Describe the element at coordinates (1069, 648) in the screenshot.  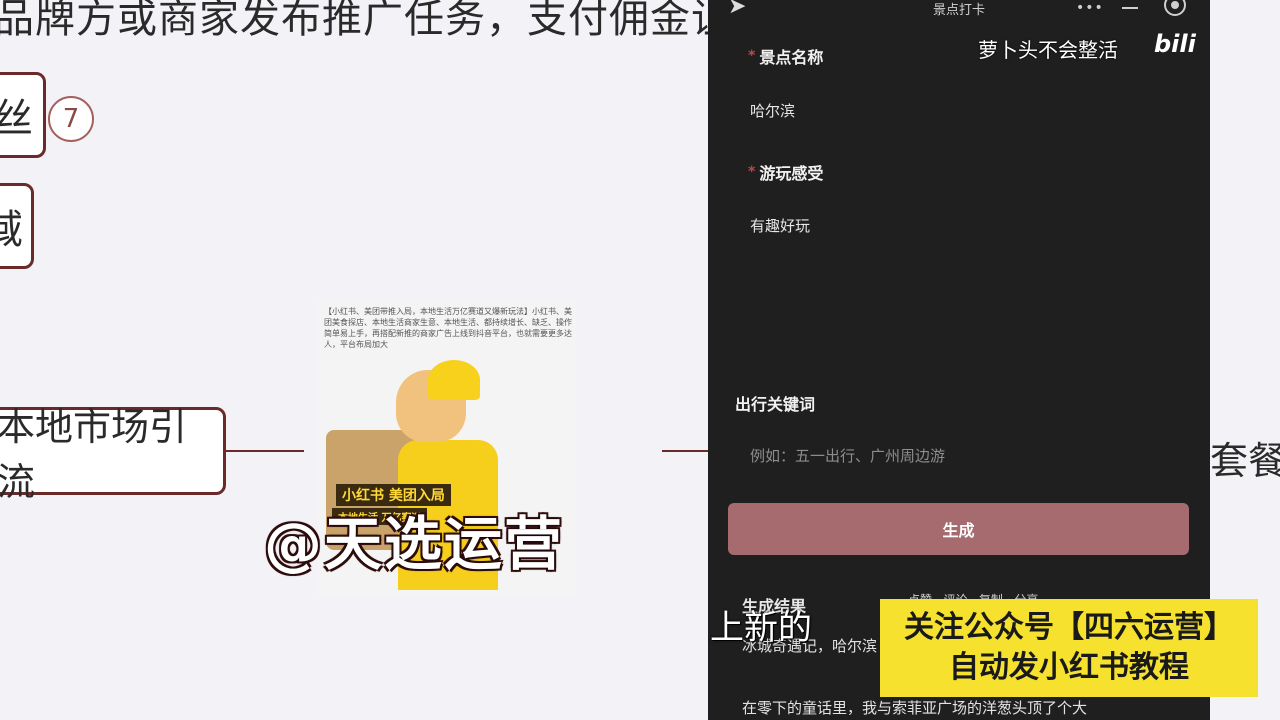
I see `promo-banner: 关注公众号【四六运营】 自动发小红书教程` at that location.